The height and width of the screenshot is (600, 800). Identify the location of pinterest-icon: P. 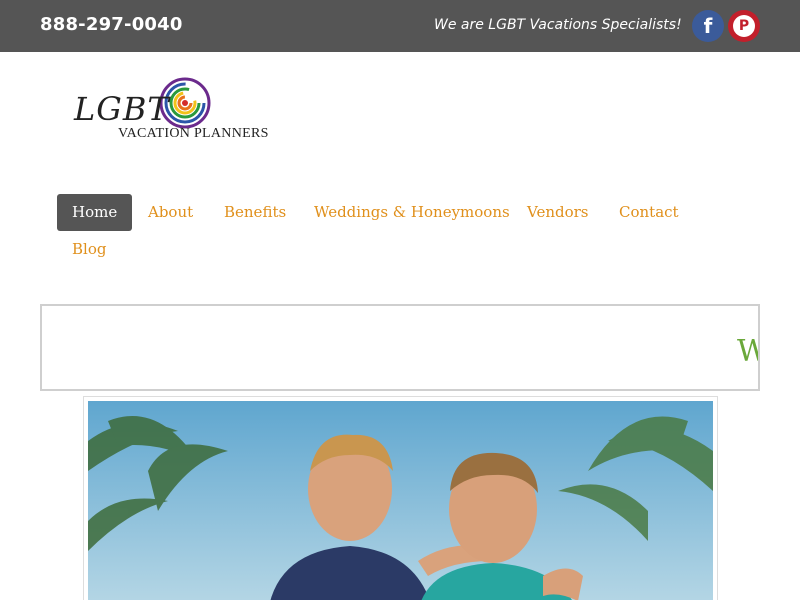
(744, 26).